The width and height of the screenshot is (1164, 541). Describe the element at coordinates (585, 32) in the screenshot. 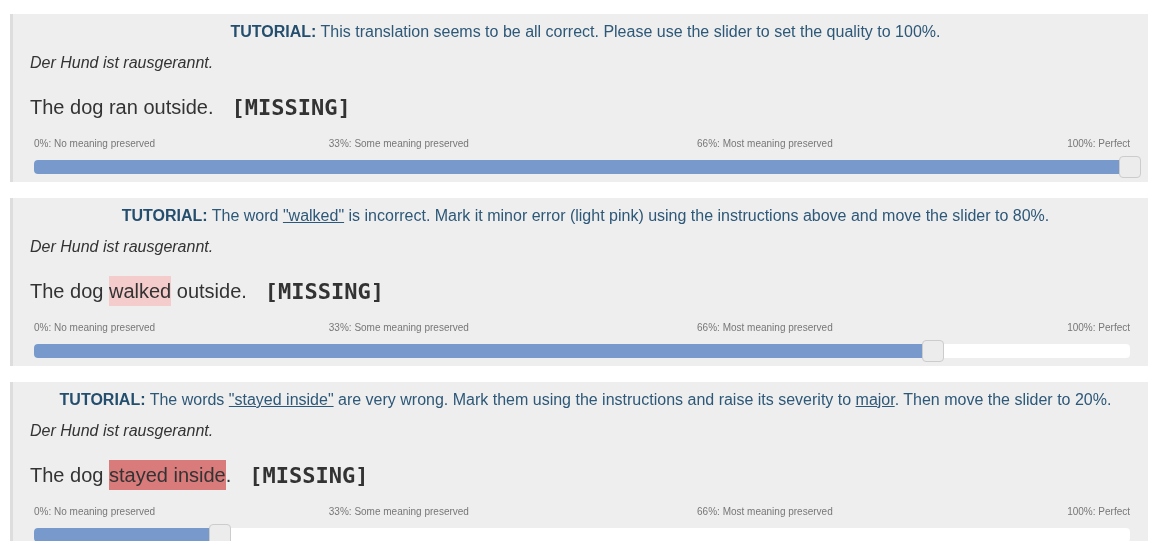

I see `tutorial-instruction: TUTORIAL: This translation seems to be all correct. Please use the slider to set the quality to 100%.` at that location.